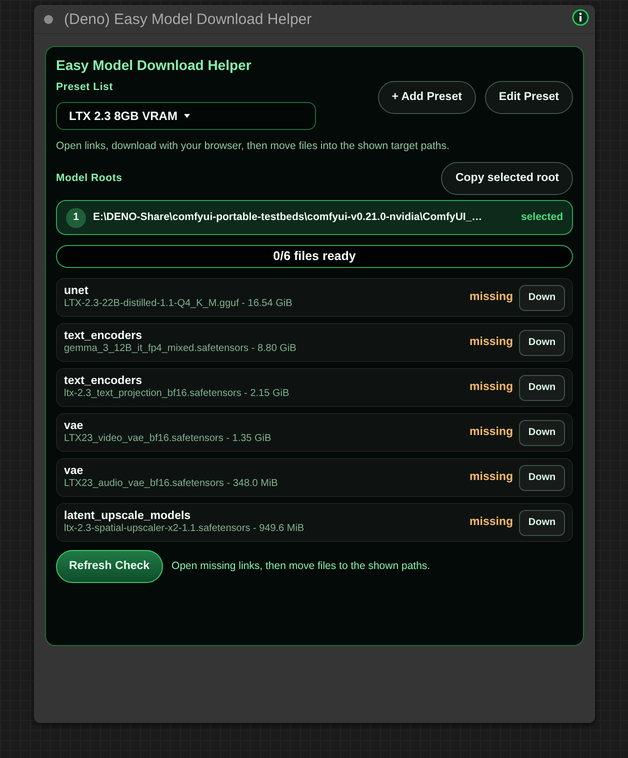  Describe the element at coordinates (179, 304) in the screenshot. I see `file-name: LTX-2.3-22B-distilled-1.1-Q4_K_M.gguf - 16.54 GiB` at that location.